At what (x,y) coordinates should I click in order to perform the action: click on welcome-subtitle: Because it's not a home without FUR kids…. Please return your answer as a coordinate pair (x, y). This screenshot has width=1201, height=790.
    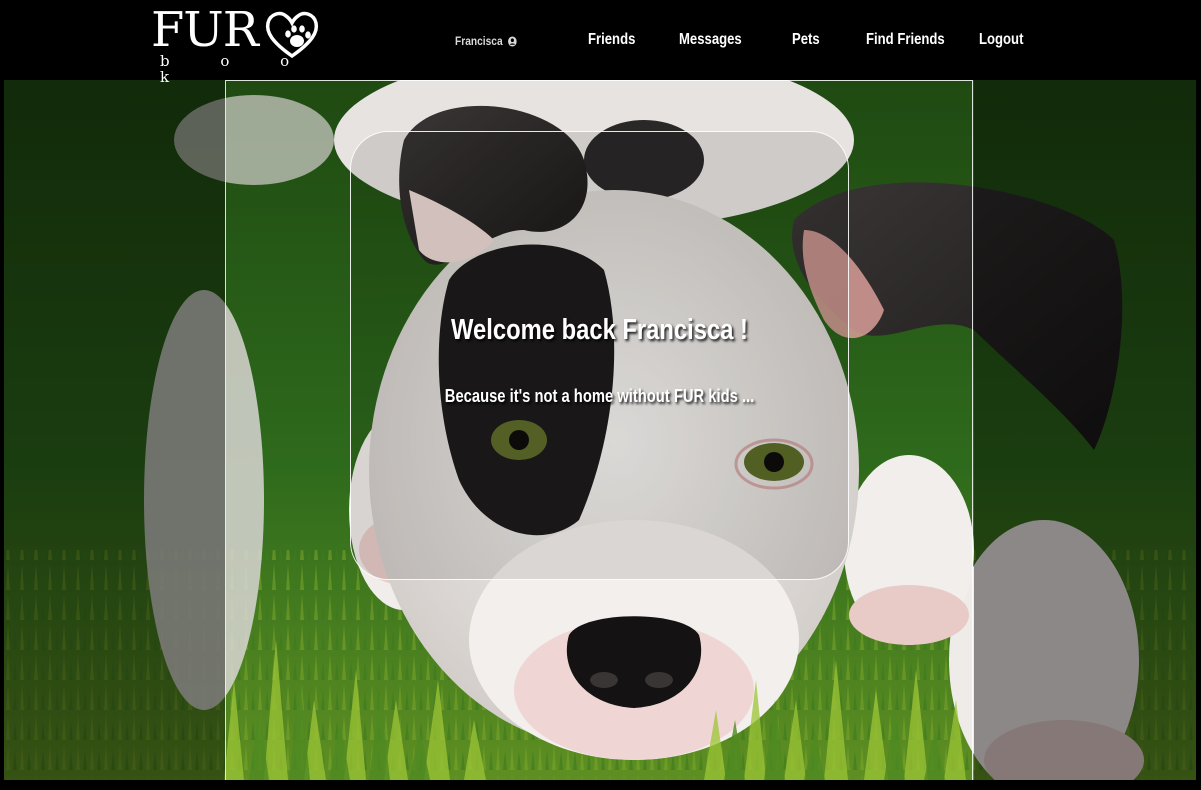
    Looking at the image, I should click on (599, 396).